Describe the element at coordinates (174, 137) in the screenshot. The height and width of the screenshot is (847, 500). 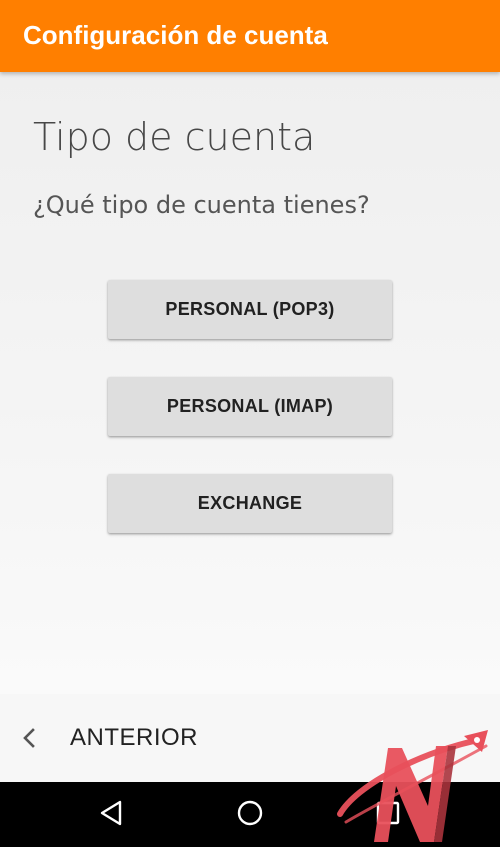
I see `page-heading: Tipo de cuenta` at that location.